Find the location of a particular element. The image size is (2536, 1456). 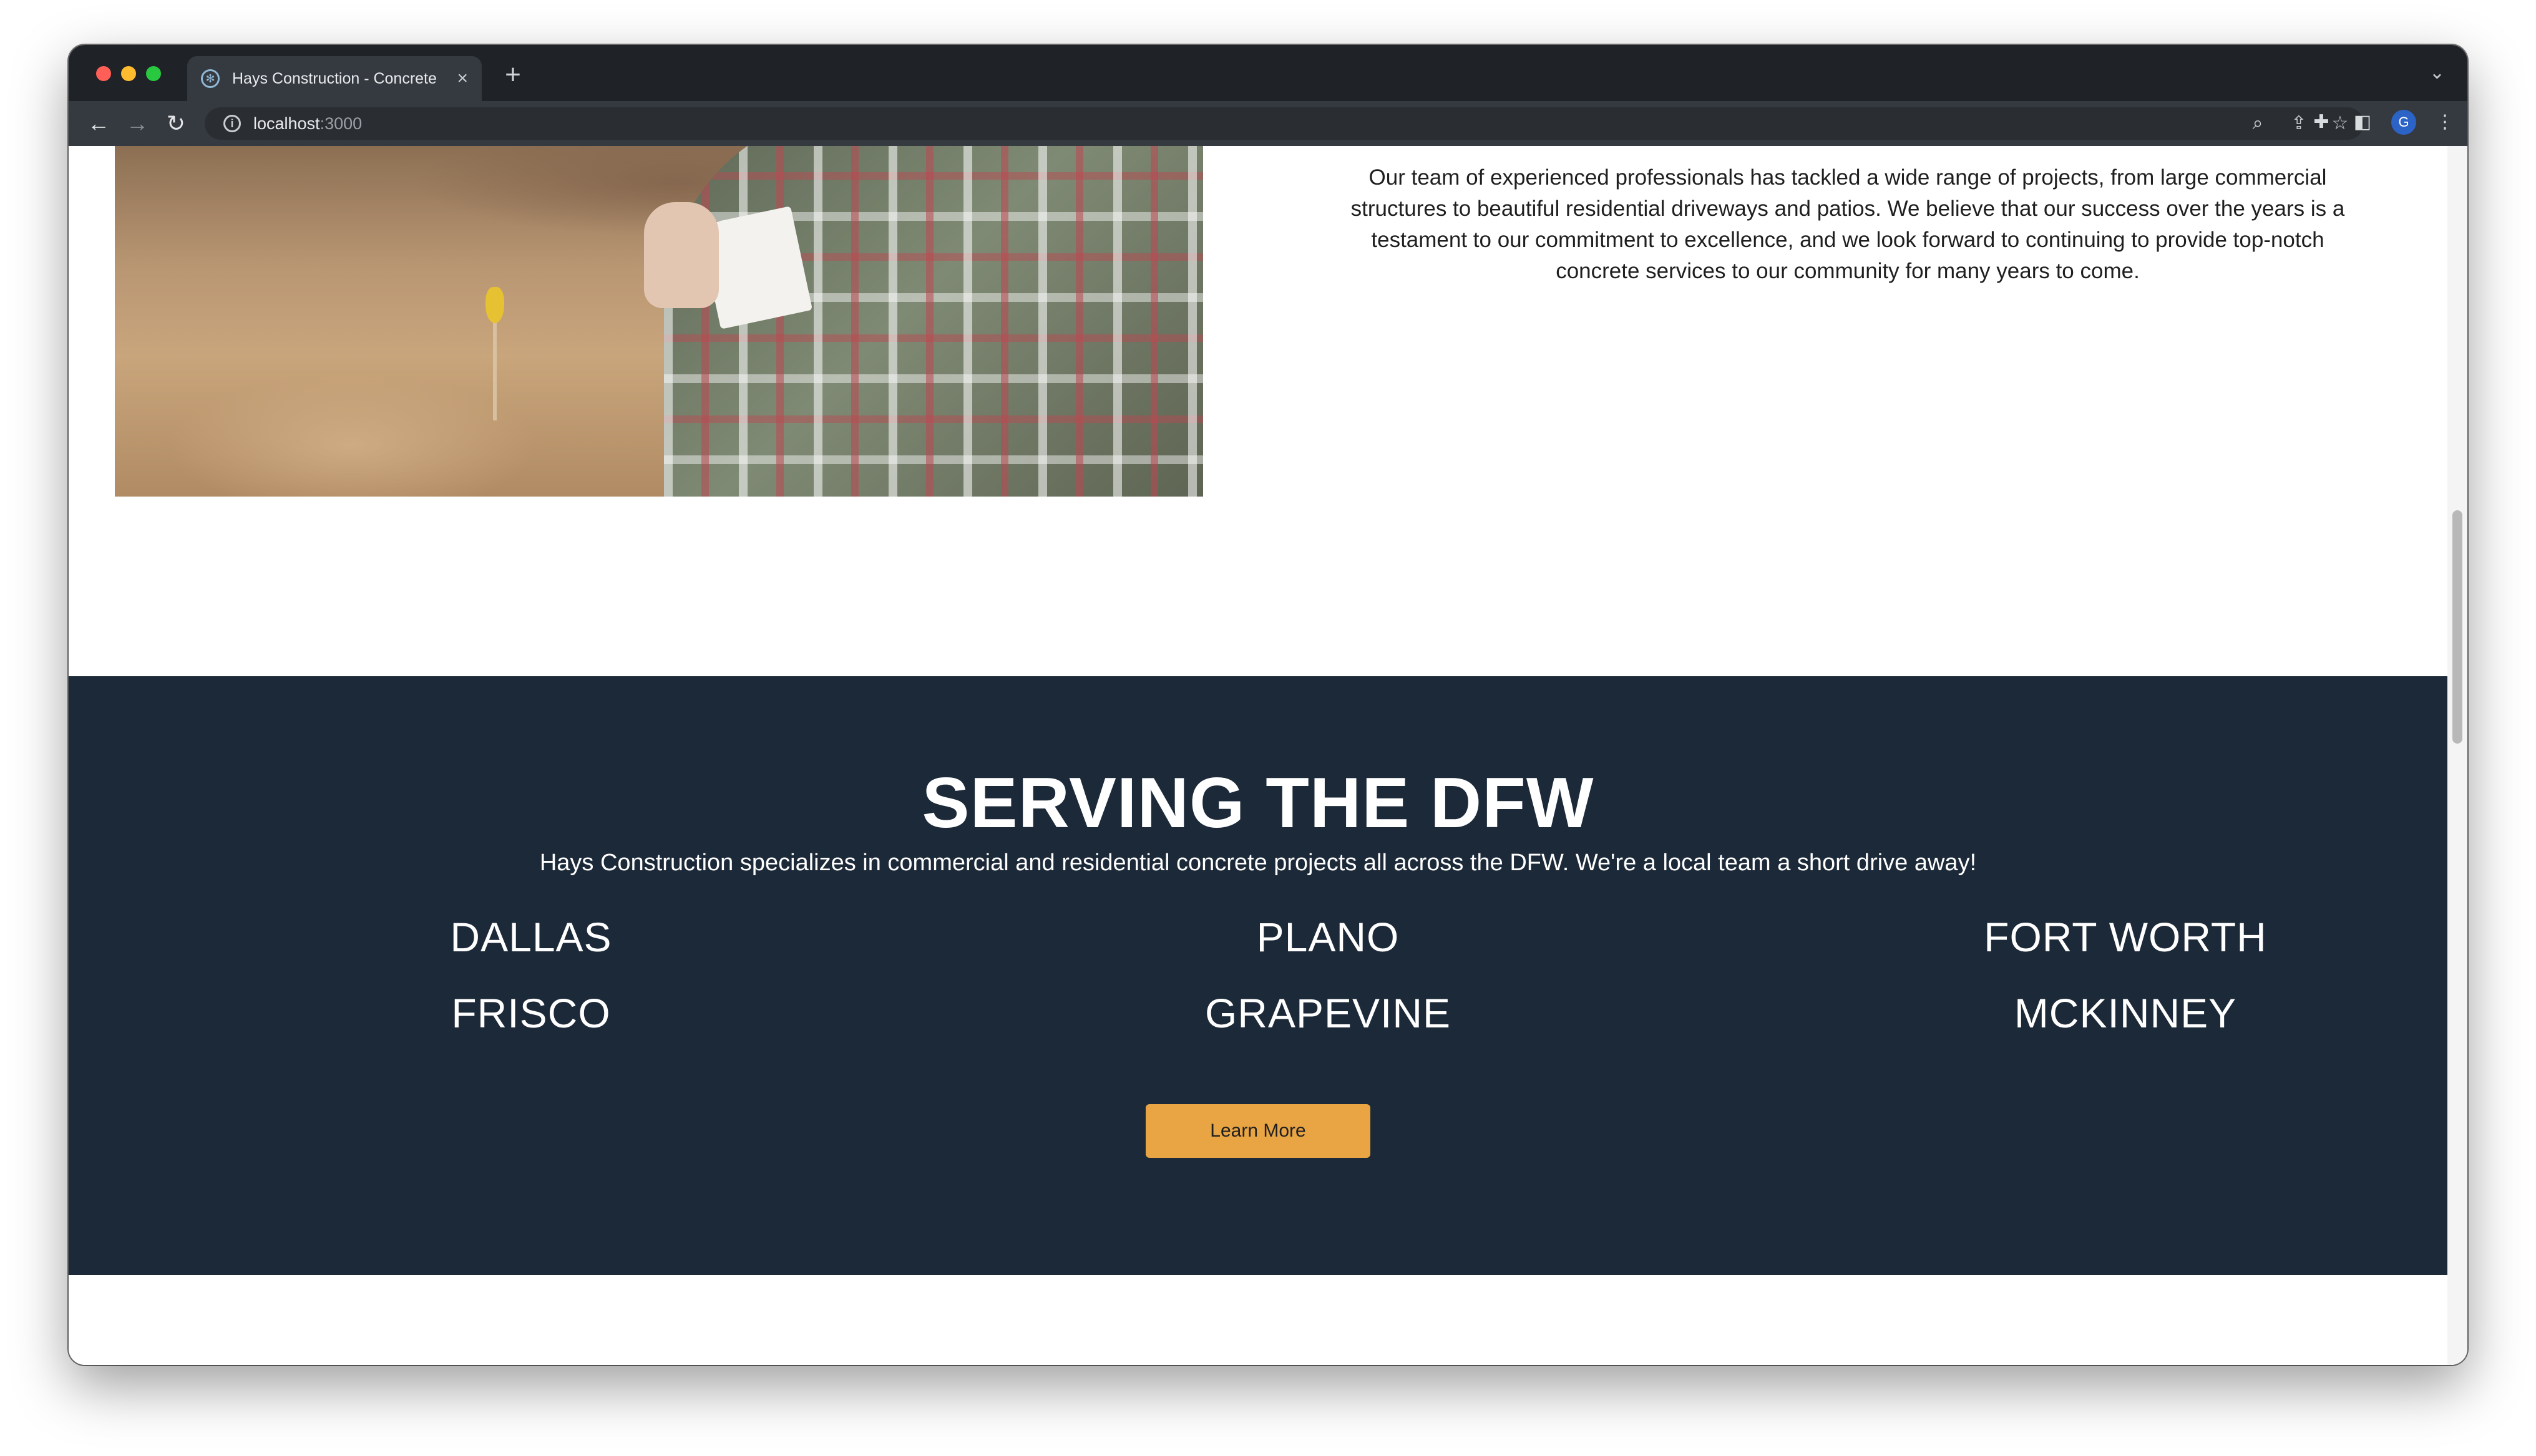

city-plano: PLANO is located at coordinates (1328, 937).